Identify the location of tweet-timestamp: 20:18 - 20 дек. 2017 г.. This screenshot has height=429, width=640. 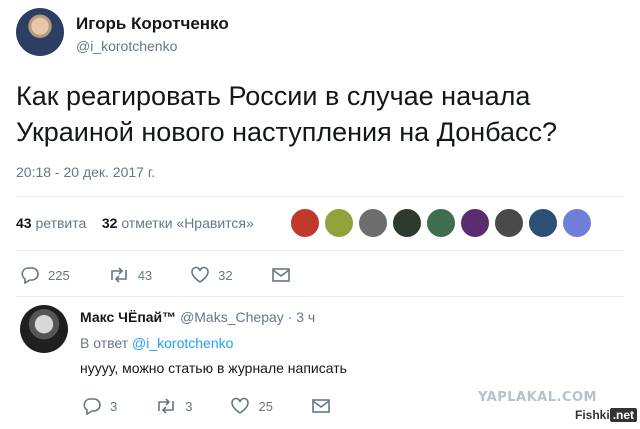
(85, 172).